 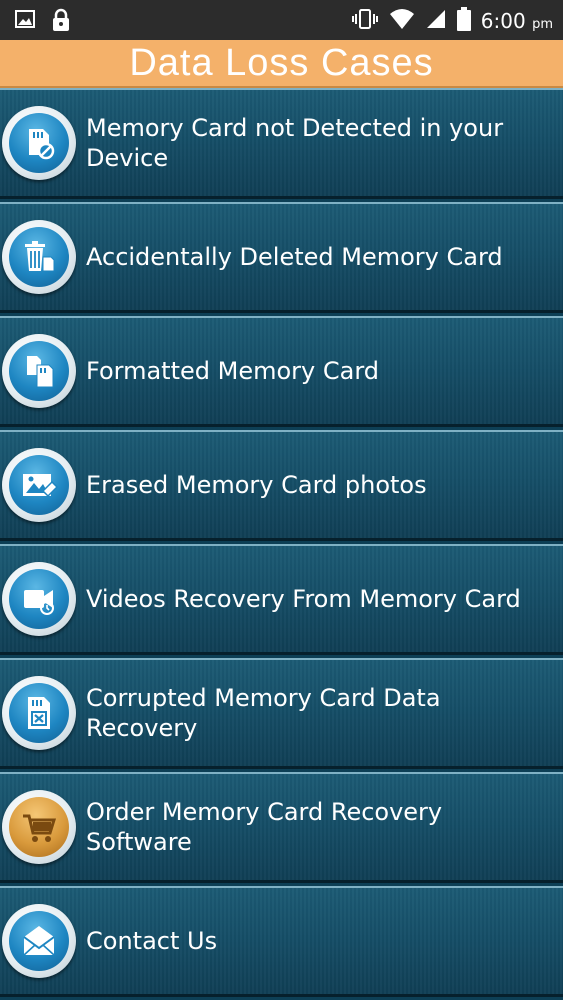 I want to click on status-time: 6:00 pm, so click(x=516, y=21).